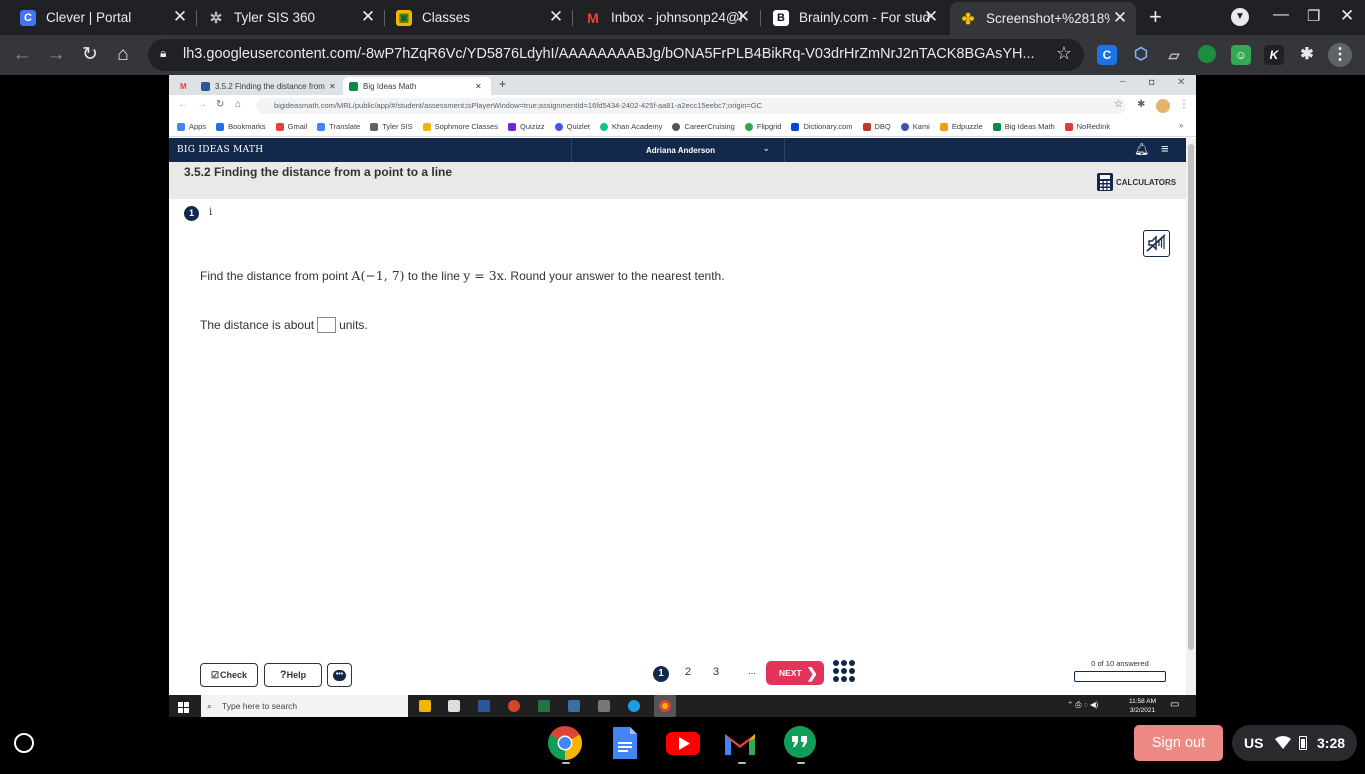 The height and width of the screenshot is (774, 1365). I want to click on restore-icon: ❐, so click(1313, 16).